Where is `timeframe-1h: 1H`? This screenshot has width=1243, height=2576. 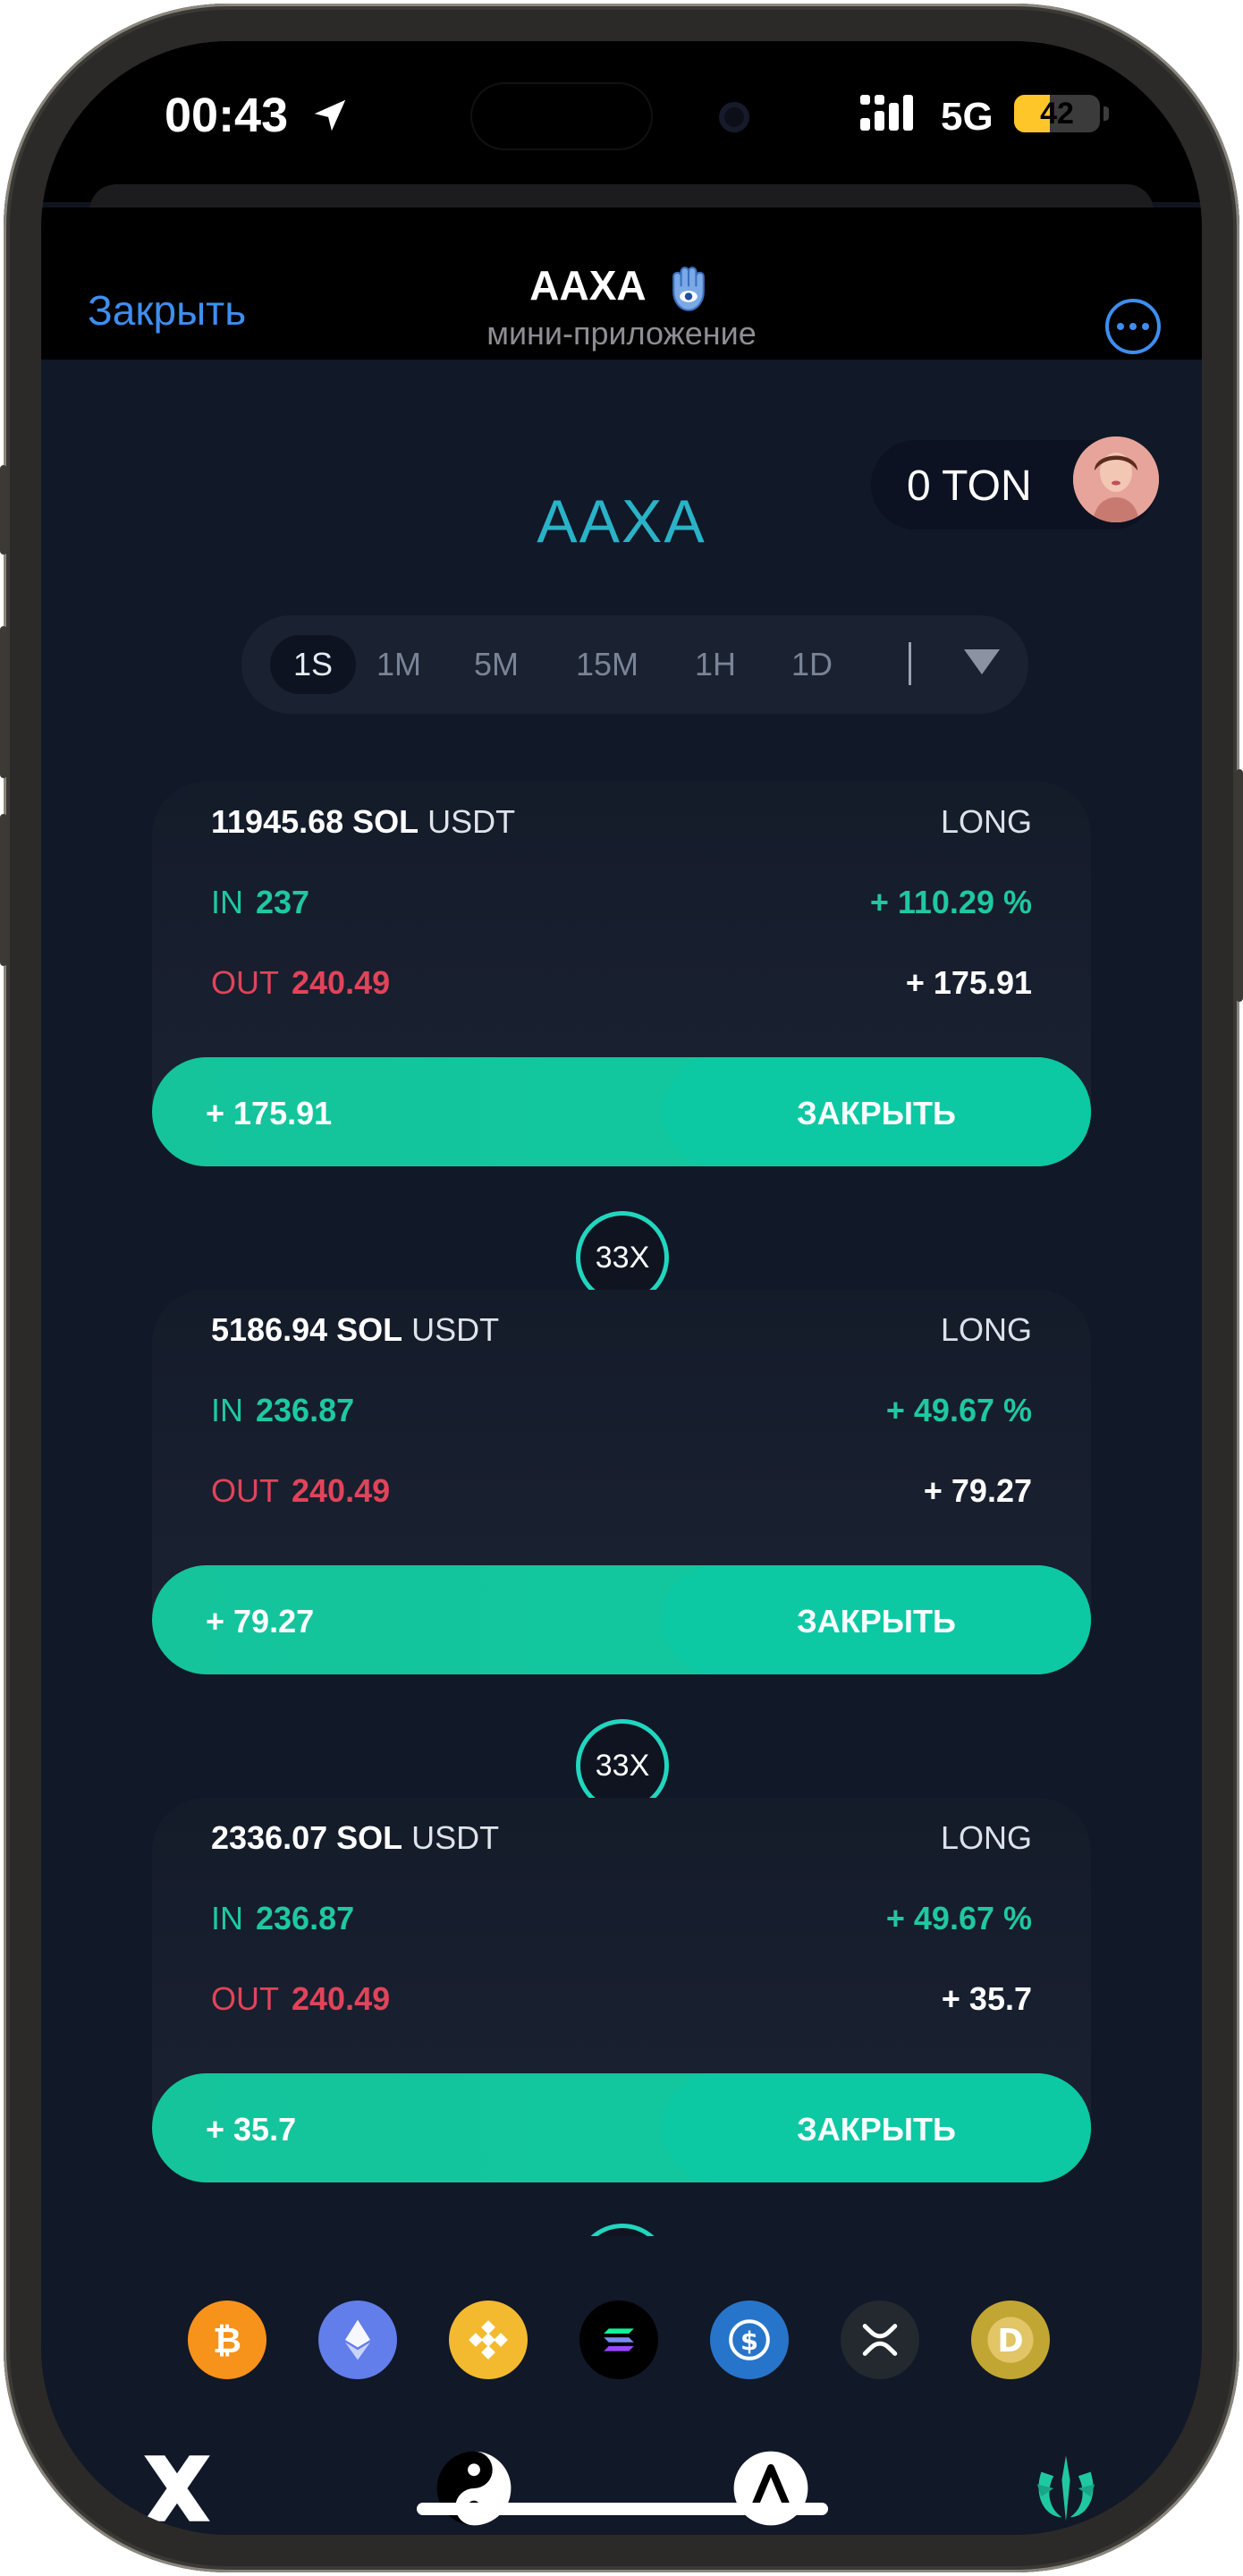 timeframe-1h: 1H is located at coordinates (715, 664).